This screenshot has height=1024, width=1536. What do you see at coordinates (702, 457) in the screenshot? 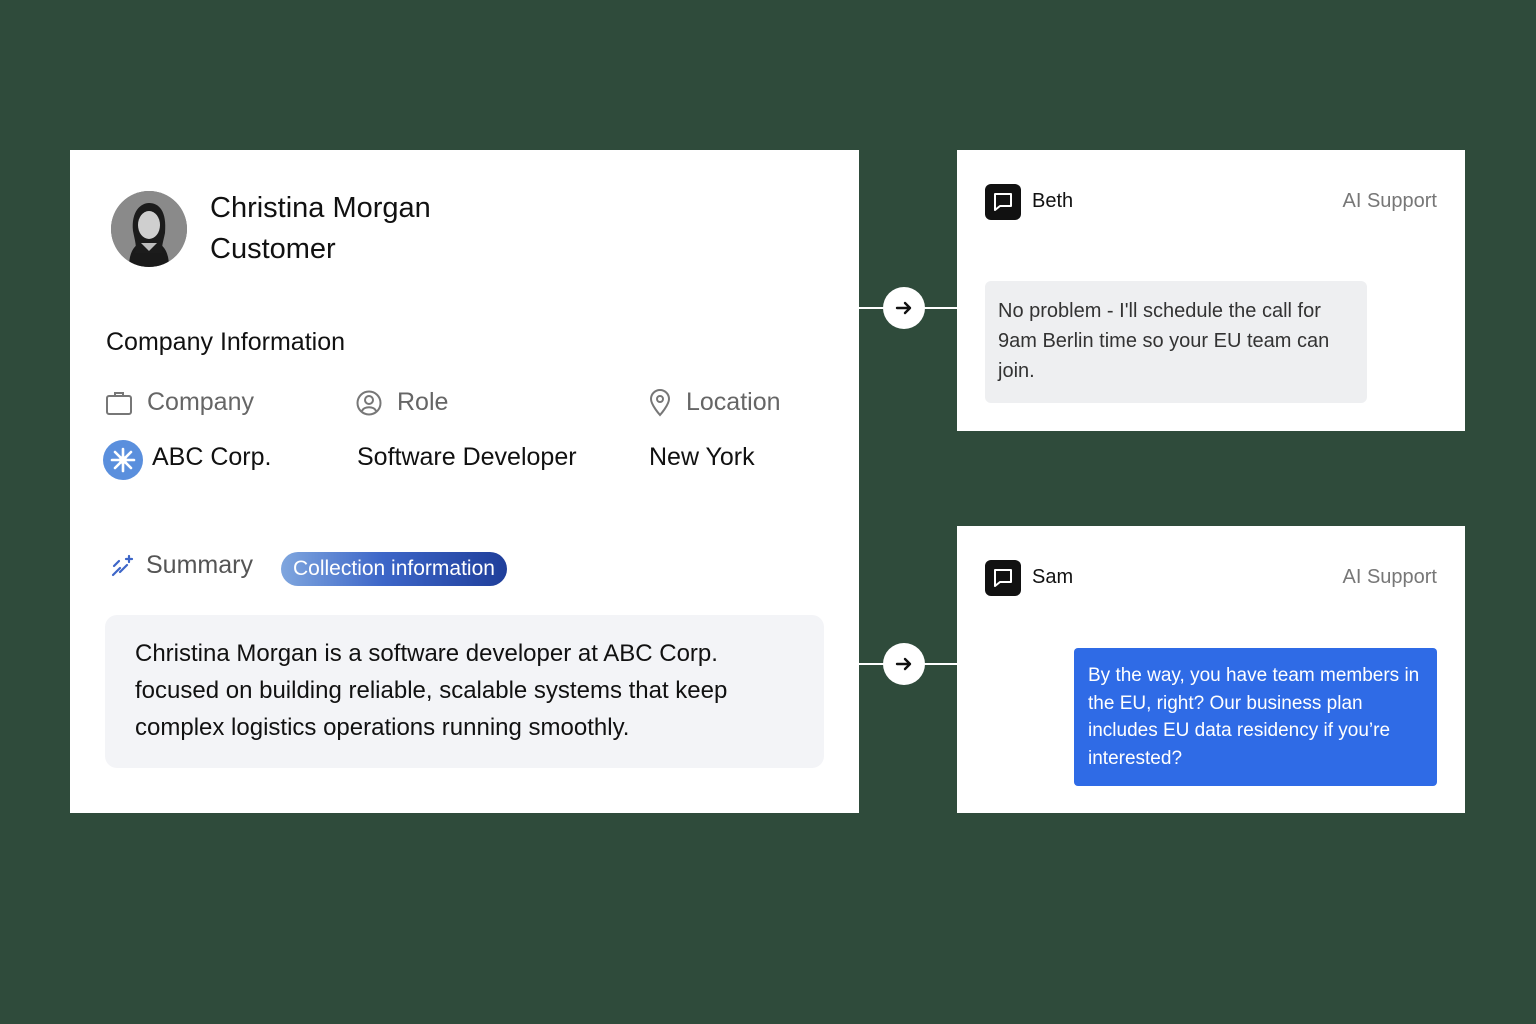
I see `location-value: New York` at bounding box center [702, 457].